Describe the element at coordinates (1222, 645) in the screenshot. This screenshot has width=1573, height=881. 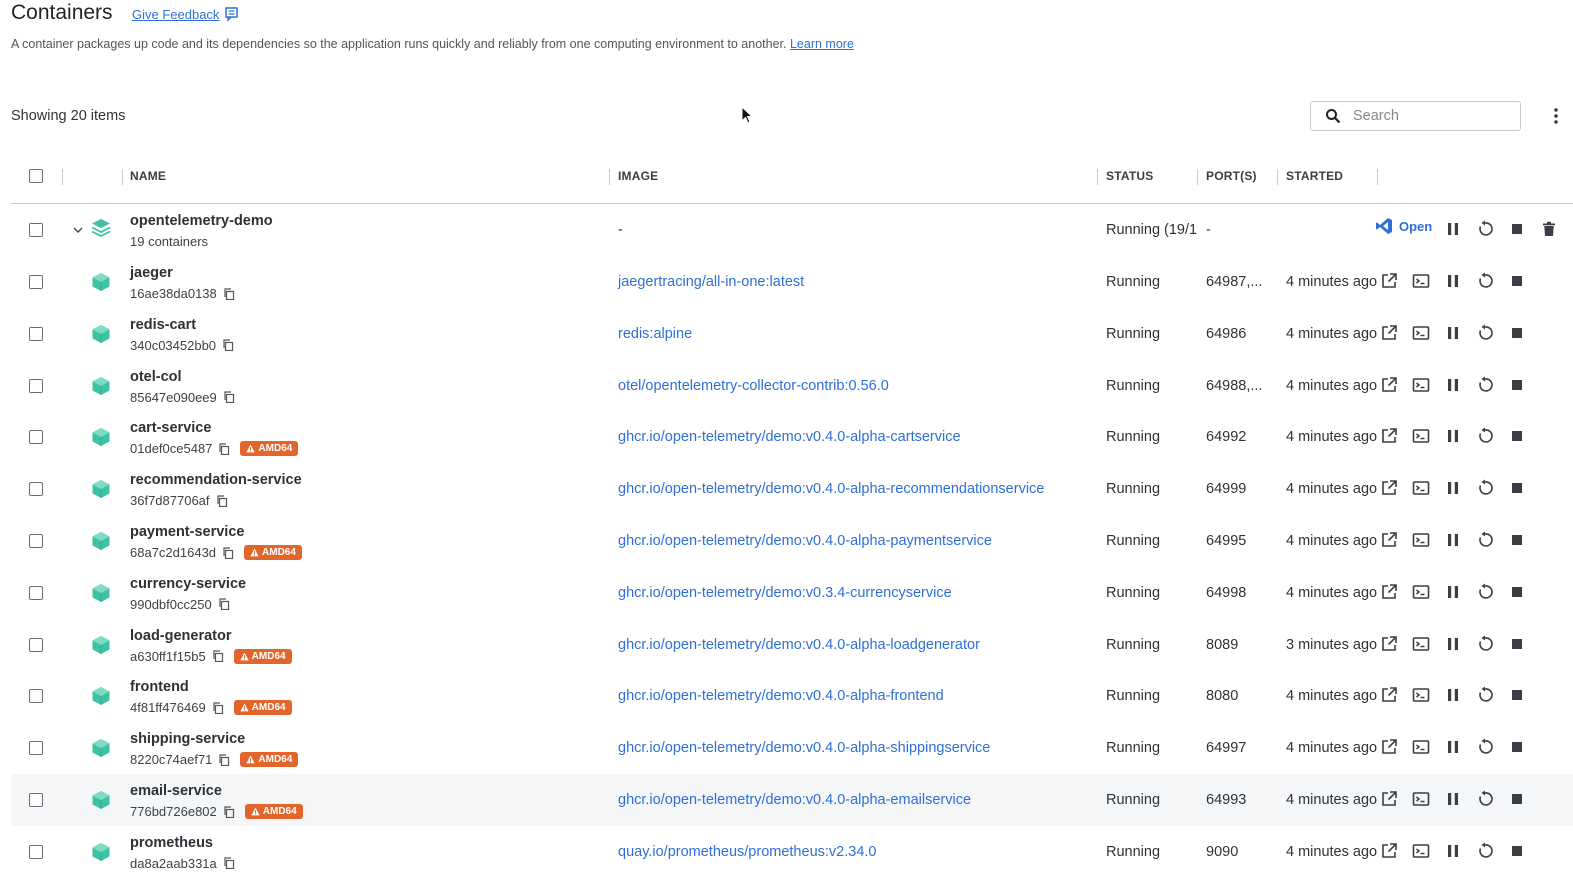
I see `container-port: 8089` at that location.